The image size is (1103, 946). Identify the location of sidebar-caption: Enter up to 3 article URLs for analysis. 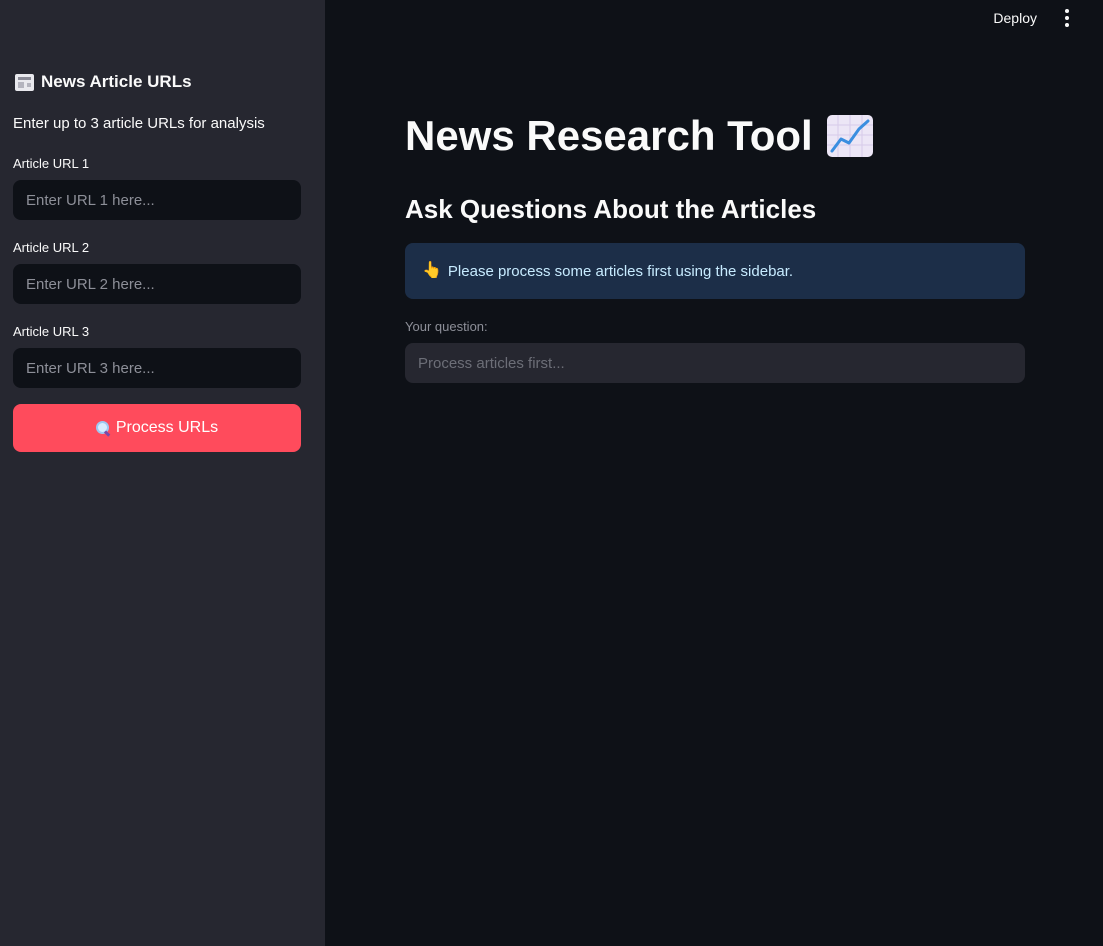
(139, 123).